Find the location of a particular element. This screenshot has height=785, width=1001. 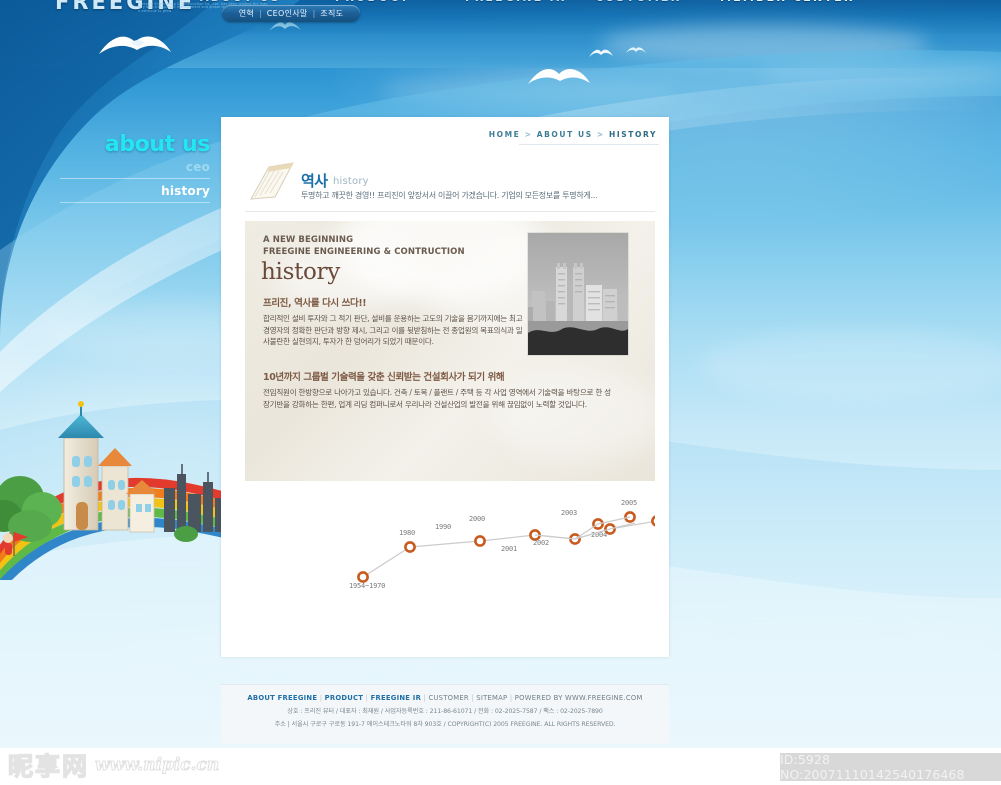

feature-kicker-line2: FREEGINE ENGINEERING & CONTRUCTION is located at coordinates (364, 251).